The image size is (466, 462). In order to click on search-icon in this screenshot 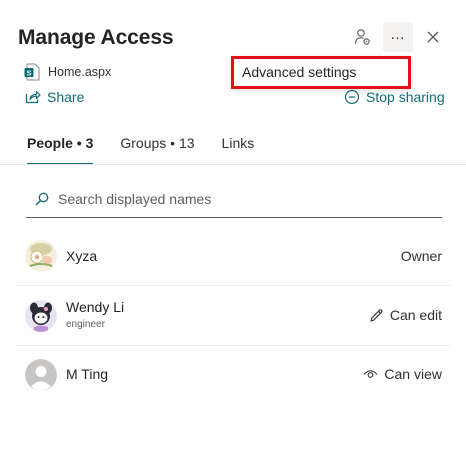, I will do `click(42, 198)`.